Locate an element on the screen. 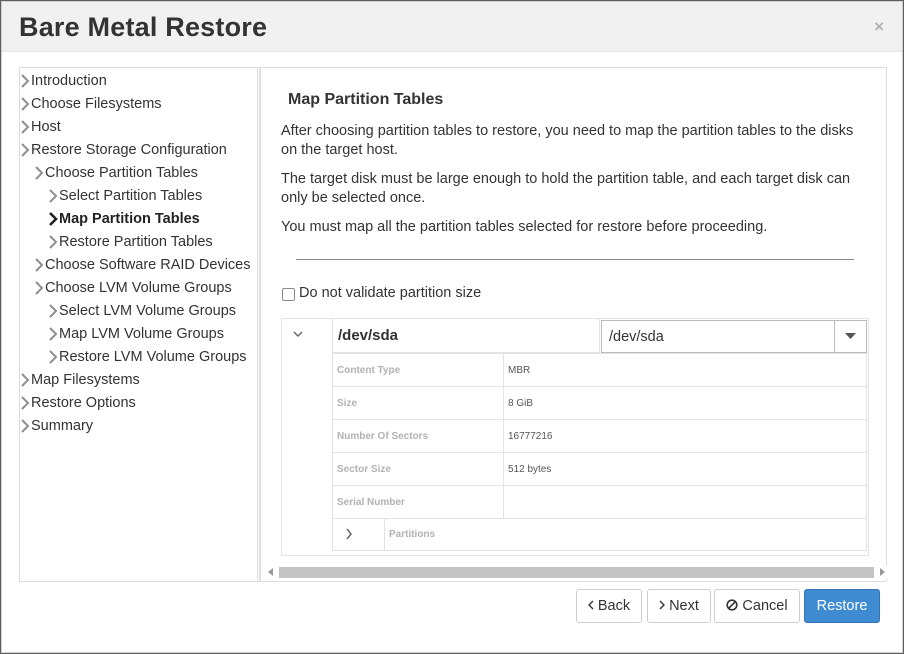 This screenshot has height=654, width=904. nav-item-choose-software-raid-devices: Choose Software RAID Devices is located at coordinates (138, 266).